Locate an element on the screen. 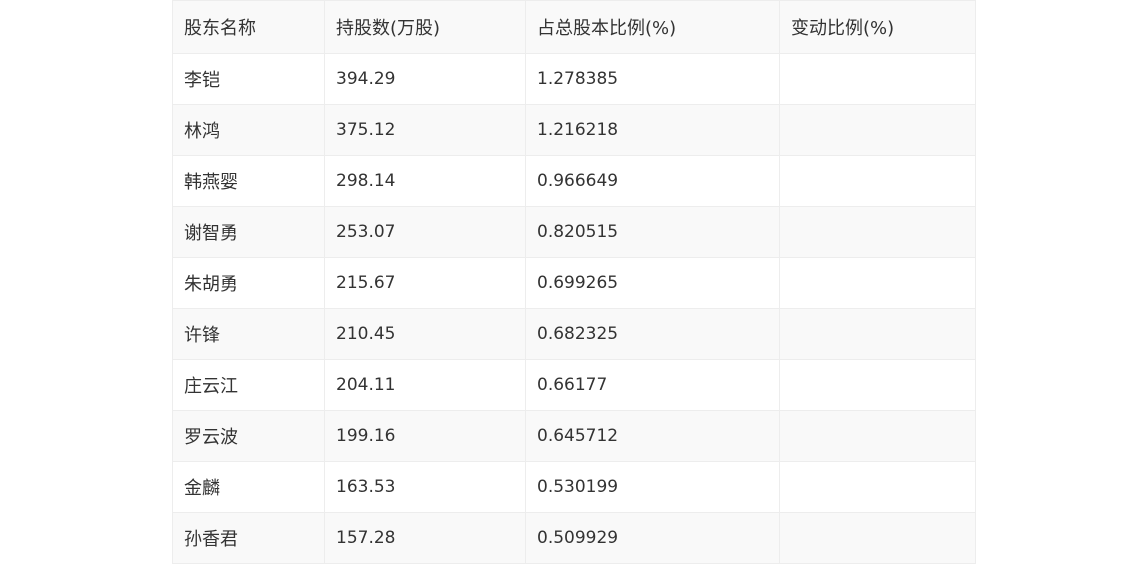  table-row: 谢智勇 253.07 0.820515 is located at coordinates (574, 232).